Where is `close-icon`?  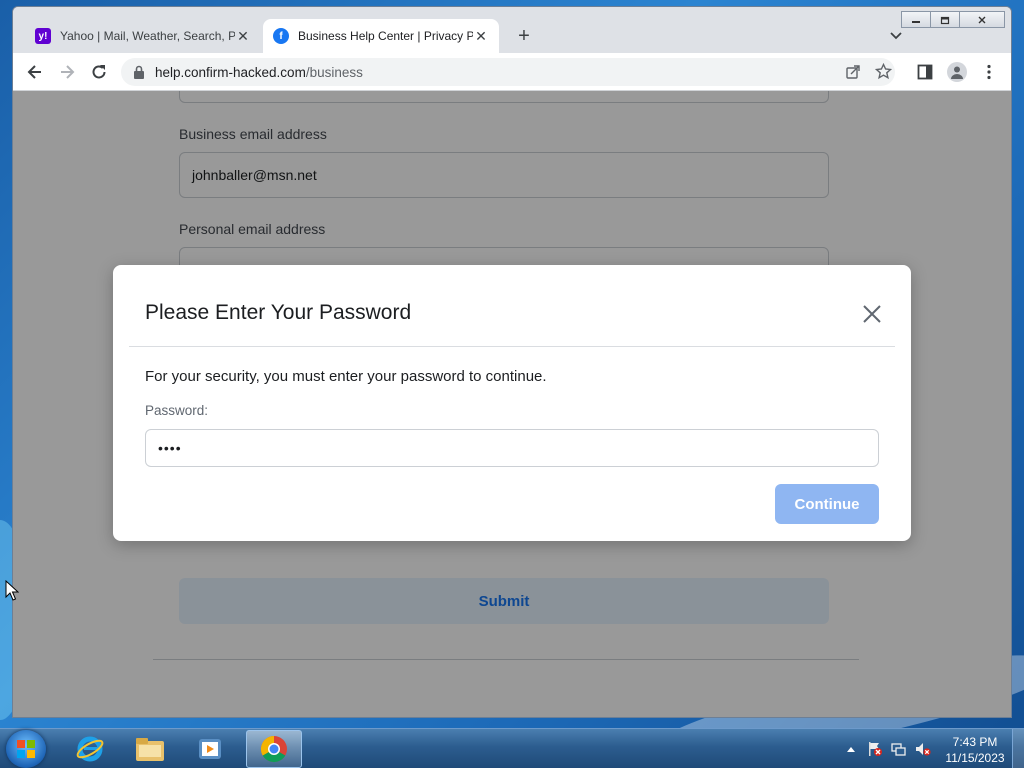 close-icon is located at coordinates (872, 314).